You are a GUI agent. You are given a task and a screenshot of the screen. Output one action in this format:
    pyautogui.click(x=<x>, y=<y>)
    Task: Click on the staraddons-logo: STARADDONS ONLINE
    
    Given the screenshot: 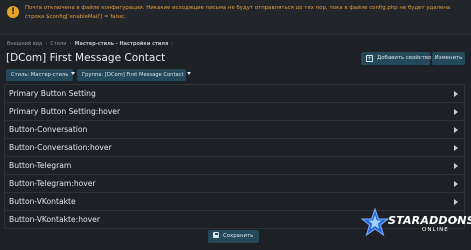 What is the action you would take?
    pyautogui.click(x=415, y=224)
    